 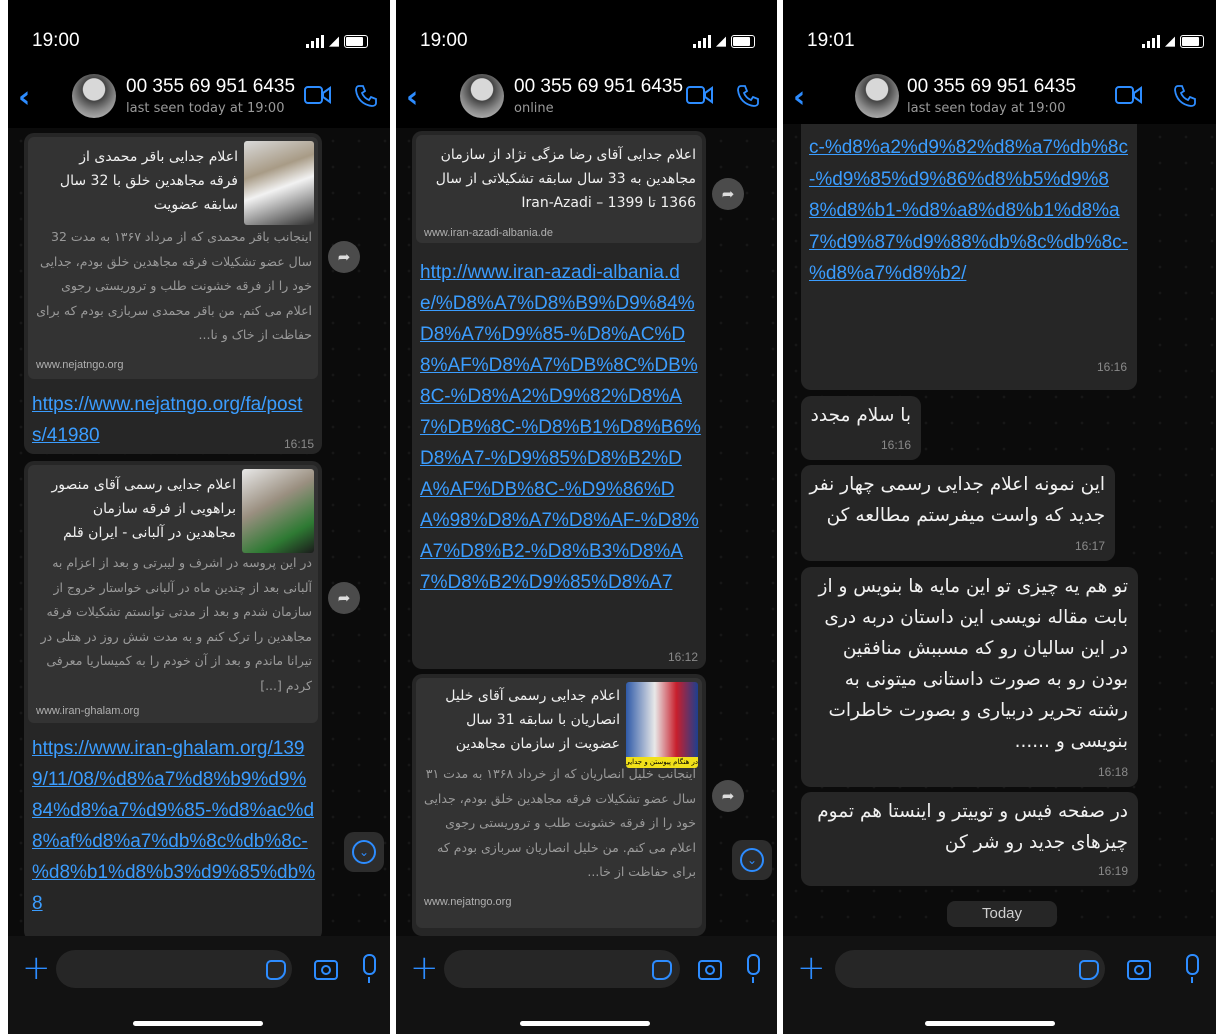 What do you see at coordinates (895, 445) in the screenshot?
I see `message-time: 16:16` at bounding box center [895, 445].